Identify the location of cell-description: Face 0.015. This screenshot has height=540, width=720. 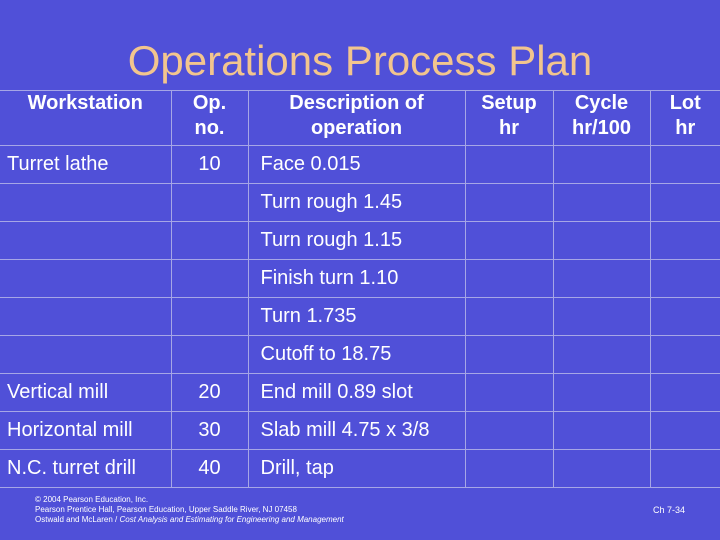
(356, 164).